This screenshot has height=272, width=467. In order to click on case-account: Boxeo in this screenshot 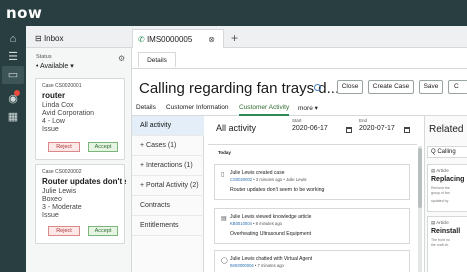, I will do `click(52, 199)`.